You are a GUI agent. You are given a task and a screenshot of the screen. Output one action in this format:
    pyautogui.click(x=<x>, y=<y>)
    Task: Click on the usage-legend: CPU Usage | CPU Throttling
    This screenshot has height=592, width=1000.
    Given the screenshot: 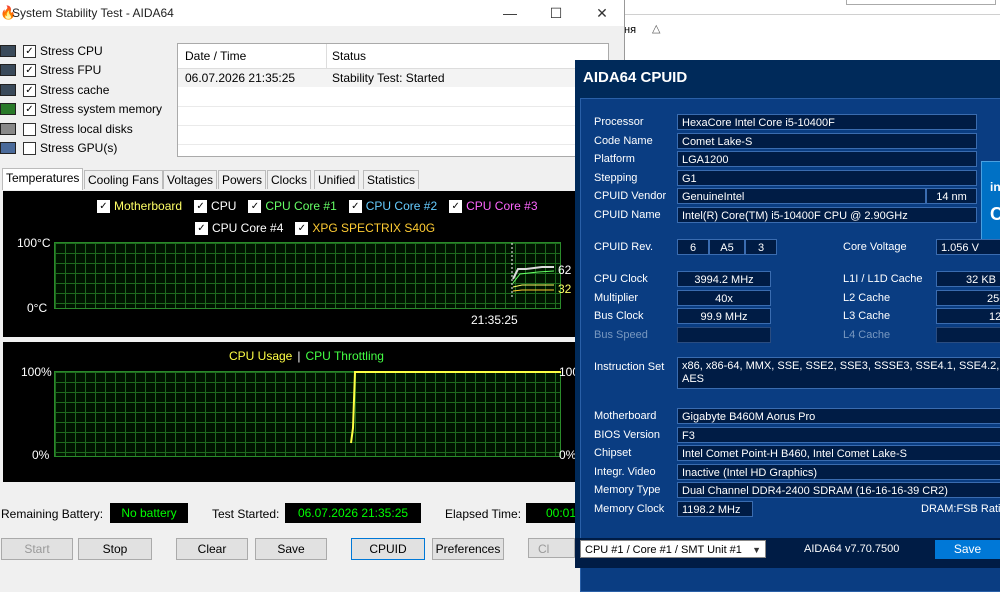 What is the action you would take?
    pyautogui.click(x=306, y=356)
    